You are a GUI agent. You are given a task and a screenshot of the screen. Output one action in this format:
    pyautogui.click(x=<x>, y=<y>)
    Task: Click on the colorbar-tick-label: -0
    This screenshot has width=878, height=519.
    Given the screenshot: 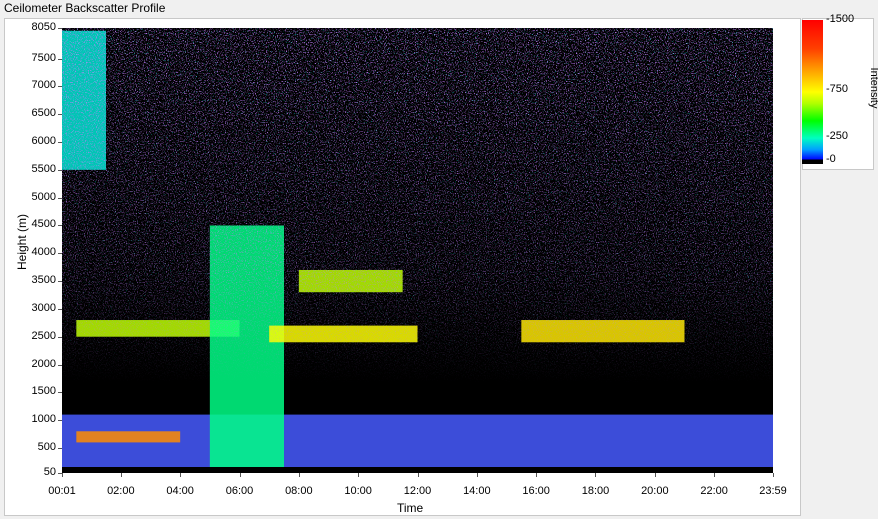 What is the action you would take?
    pyautogui.click(x=831, y=159)
    